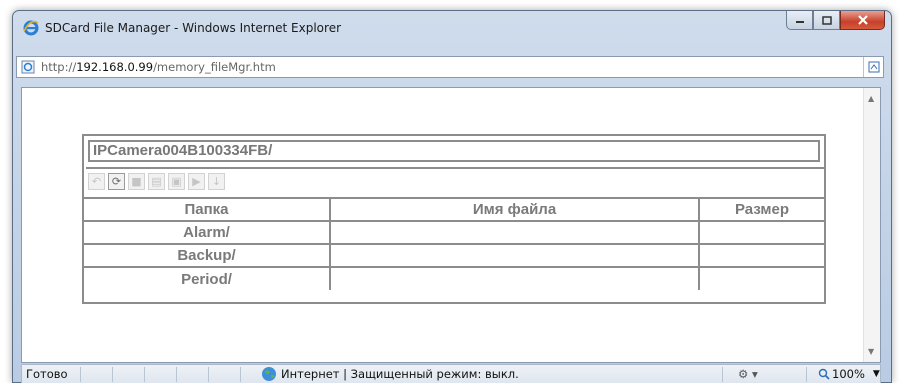 This screenshot has height=383, width=900. I want to click on table-row: Alarm/, so click(454, 232).